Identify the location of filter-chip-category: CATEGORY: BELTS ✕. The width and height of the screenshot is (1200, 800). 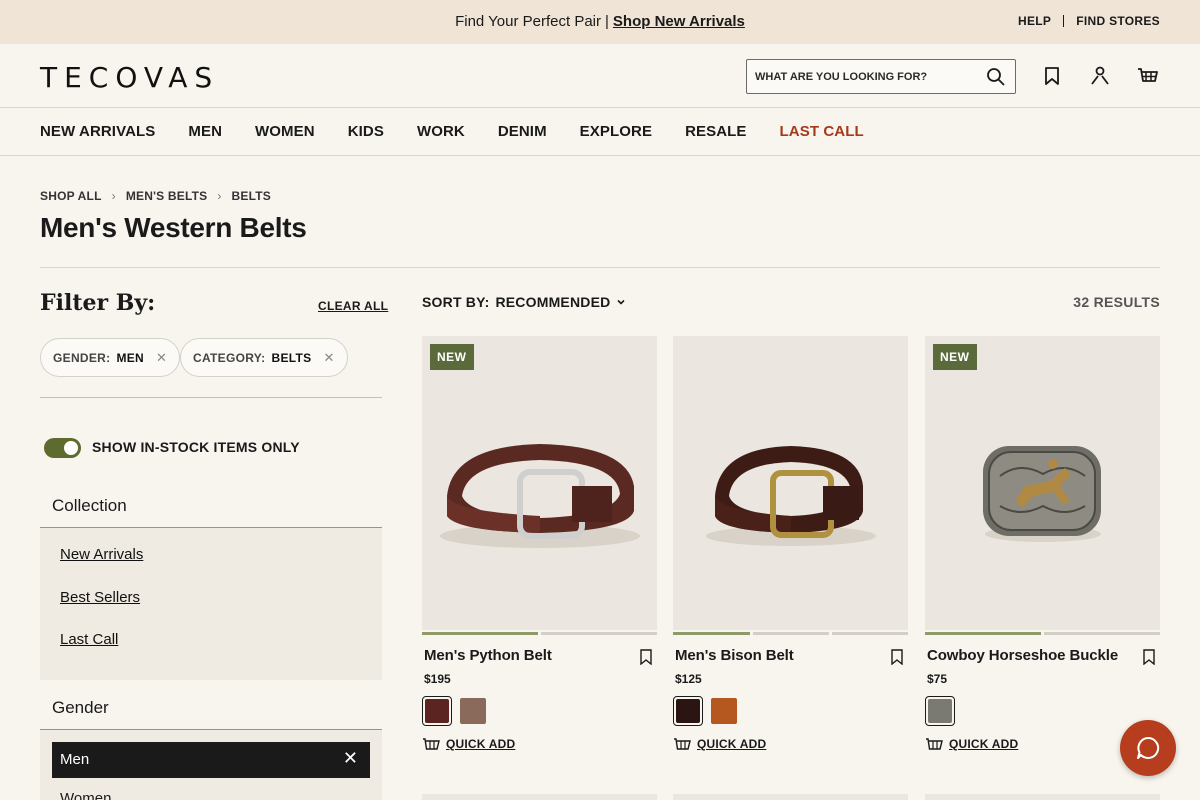
(264, 357).